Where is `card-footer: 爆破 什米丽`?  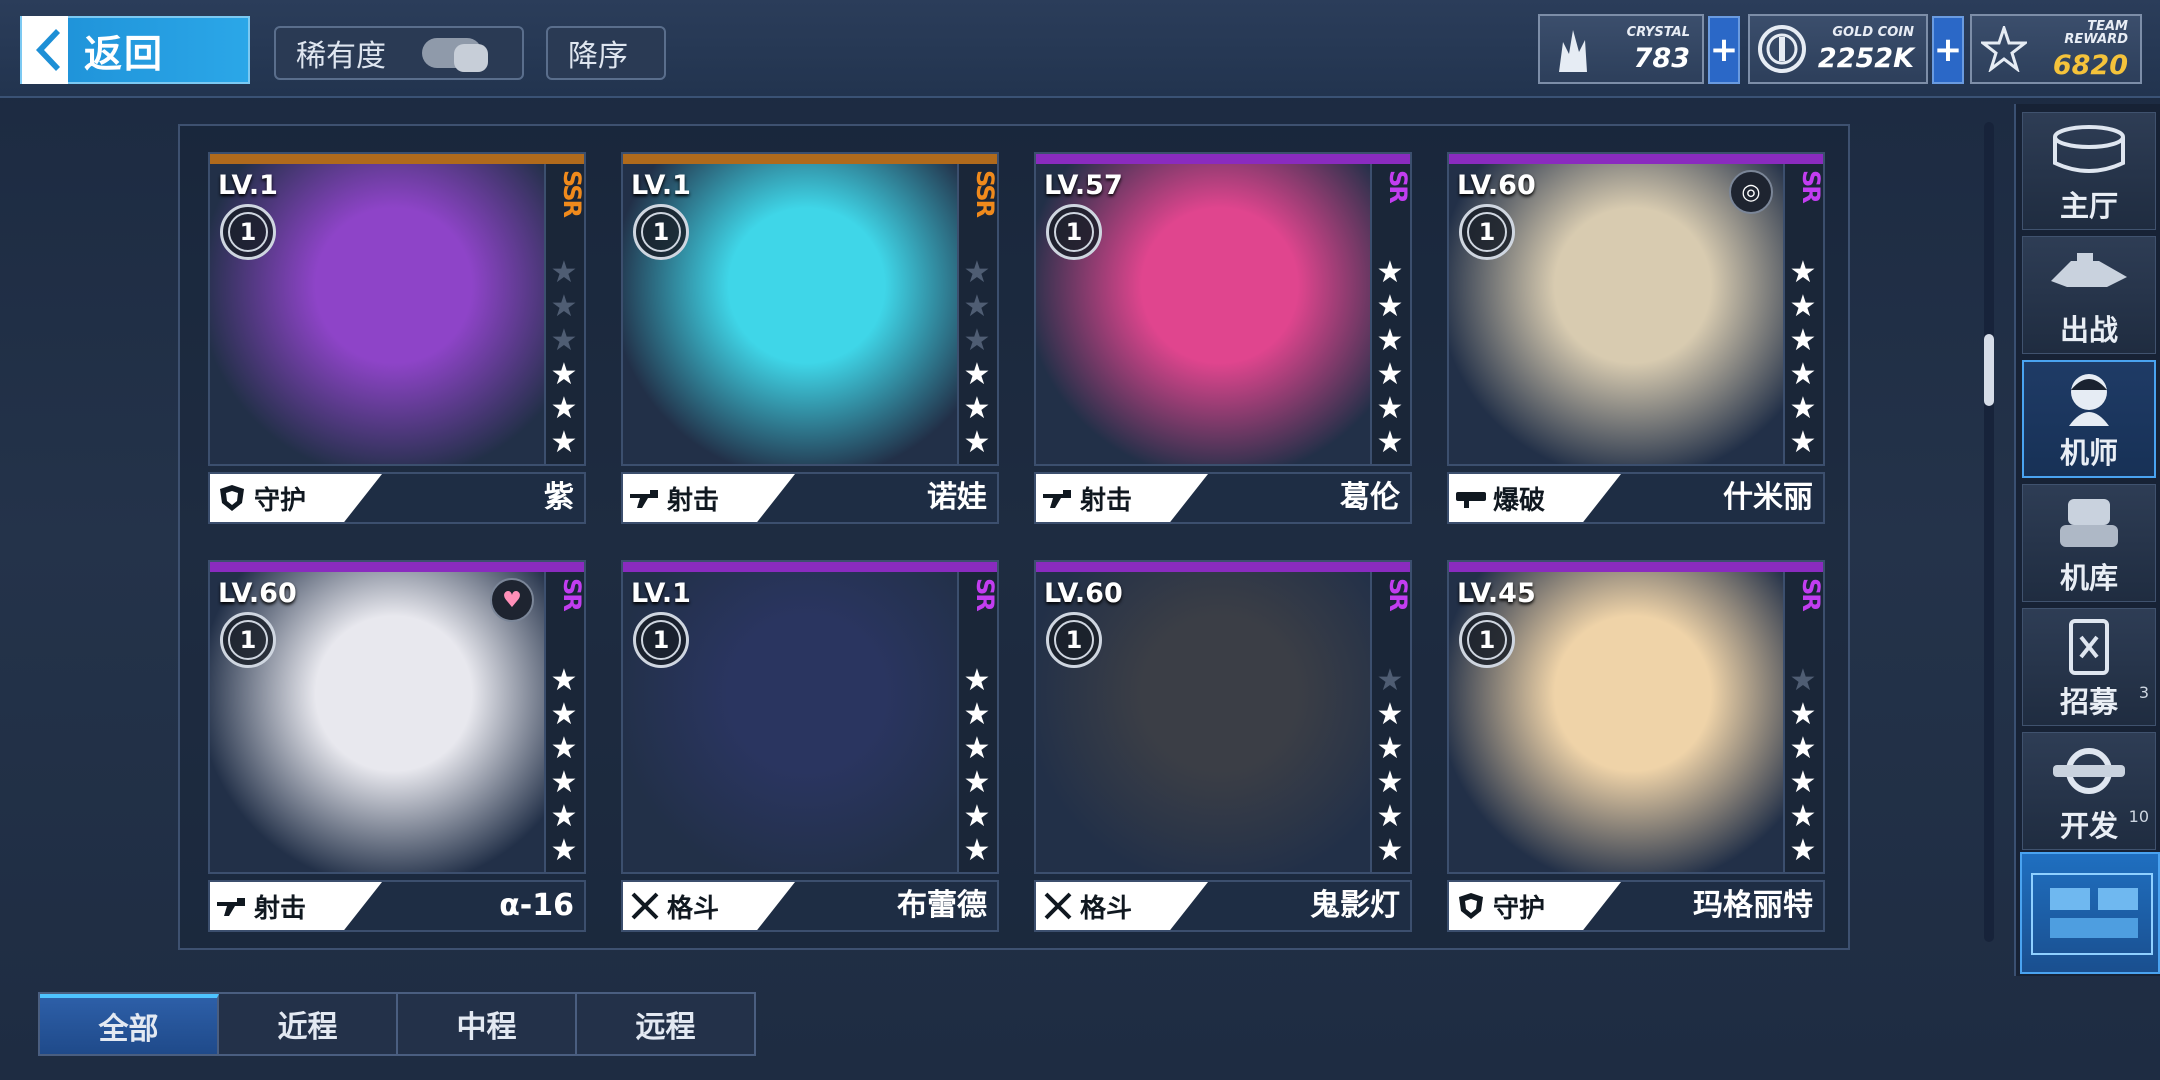
card-footer: 爆破 什米丽 is located at coordinates (1636, 498).